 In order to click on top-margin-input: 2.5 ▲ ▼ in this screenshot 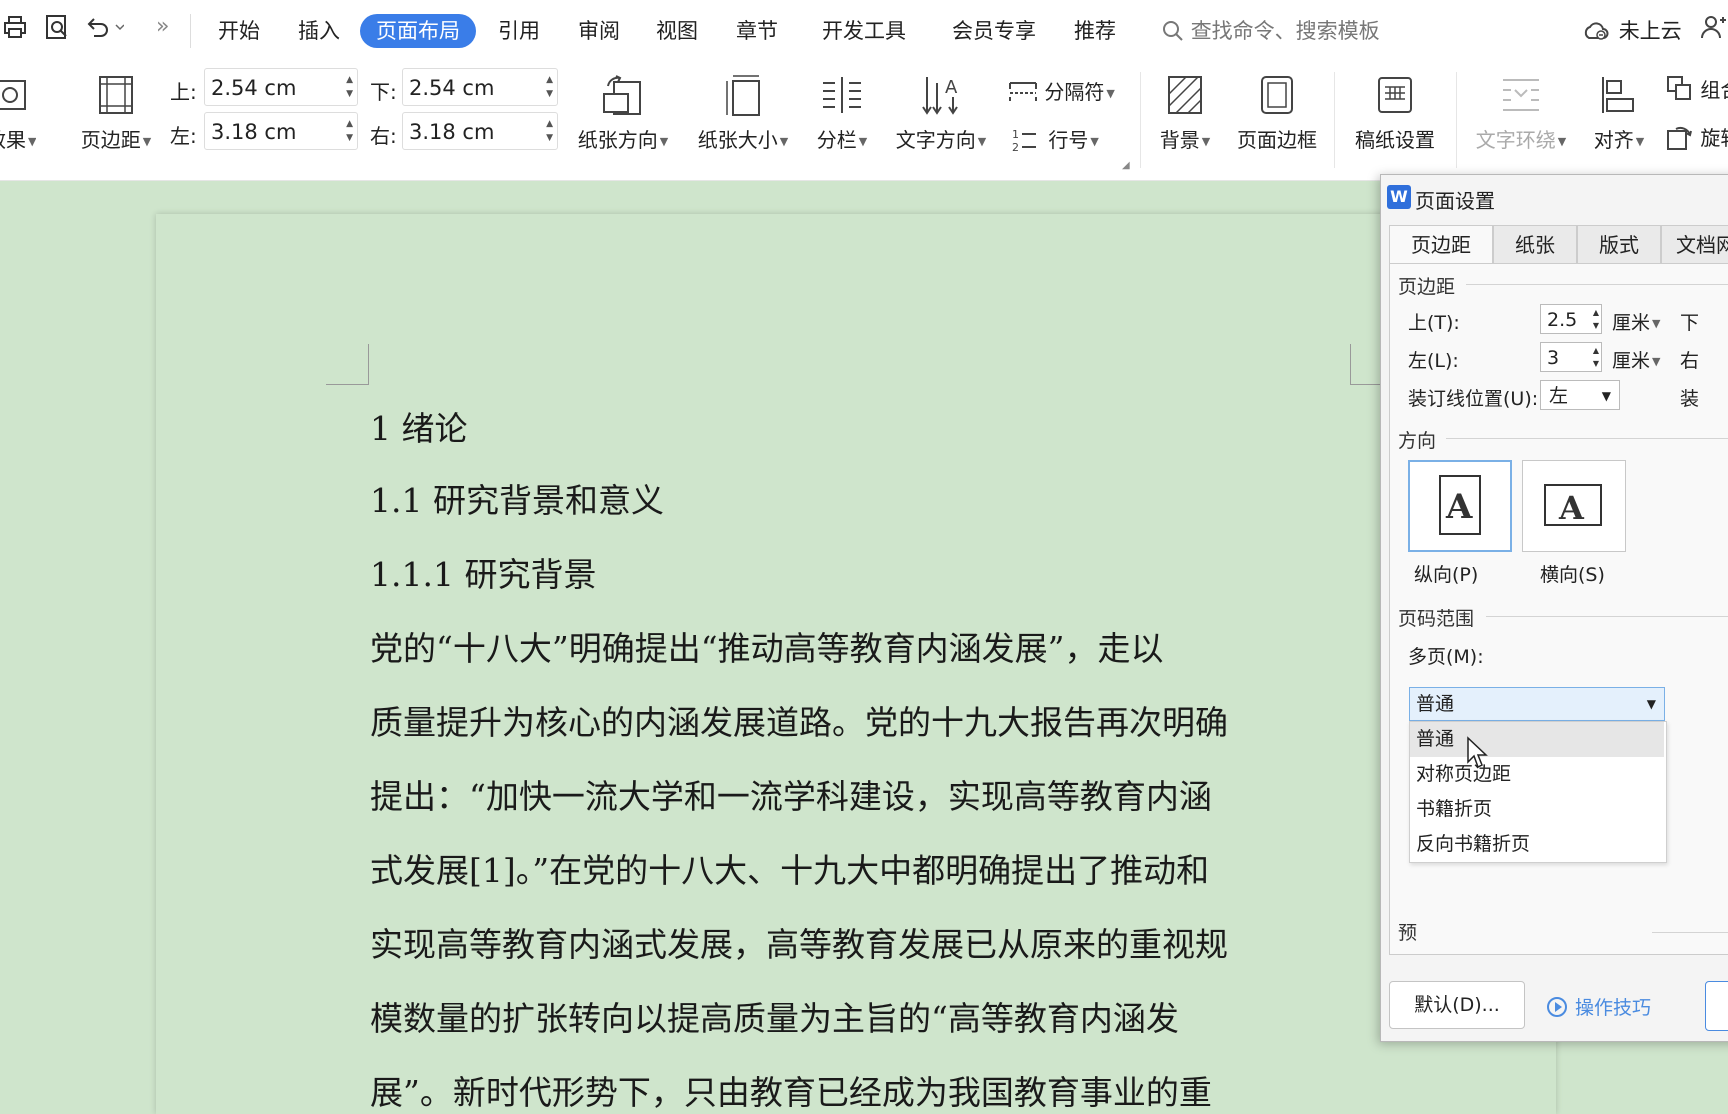, I will do `click(1571, 319)`.